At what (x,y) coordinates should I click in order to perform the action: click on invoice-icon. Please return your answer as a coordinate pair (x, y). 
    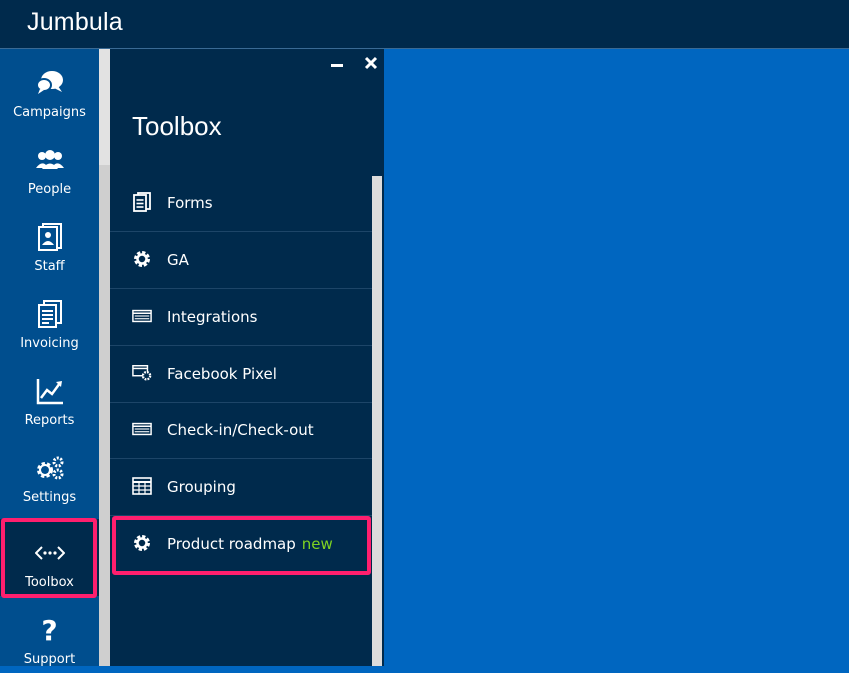
    Looking at the image, I should click on (49, 314).